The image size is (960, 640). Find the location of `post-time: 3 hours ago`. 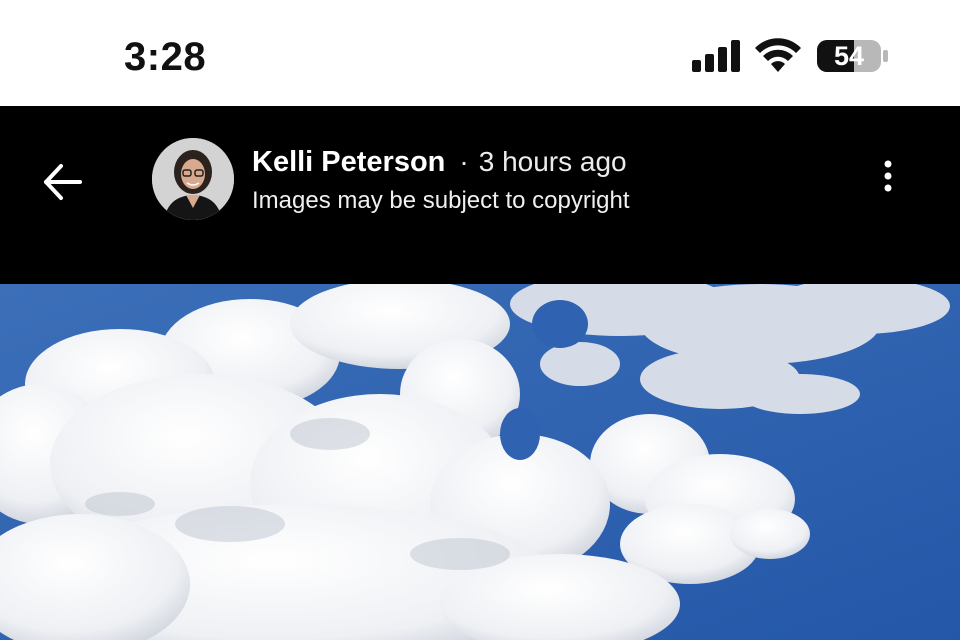

post-time: 3 hours ago is located at coordinates (552, 161).